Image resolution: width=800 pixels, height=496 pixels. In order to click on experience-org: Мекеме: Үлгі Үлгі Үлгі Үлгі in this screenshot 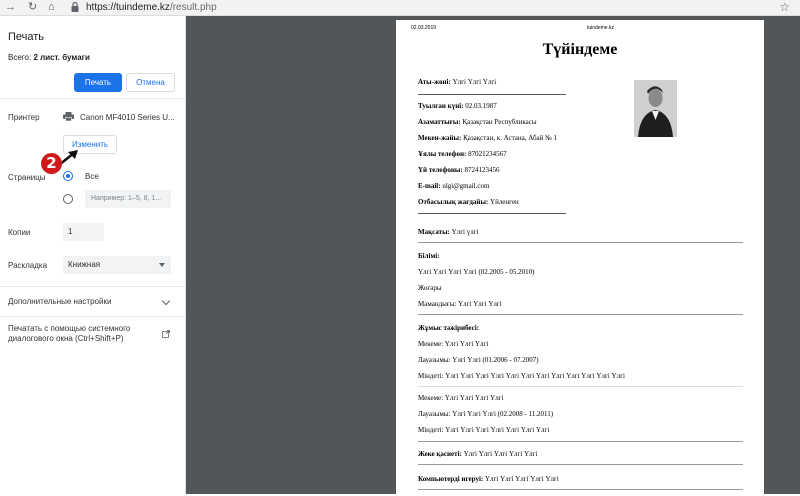, I will do `click(461, 398)`.